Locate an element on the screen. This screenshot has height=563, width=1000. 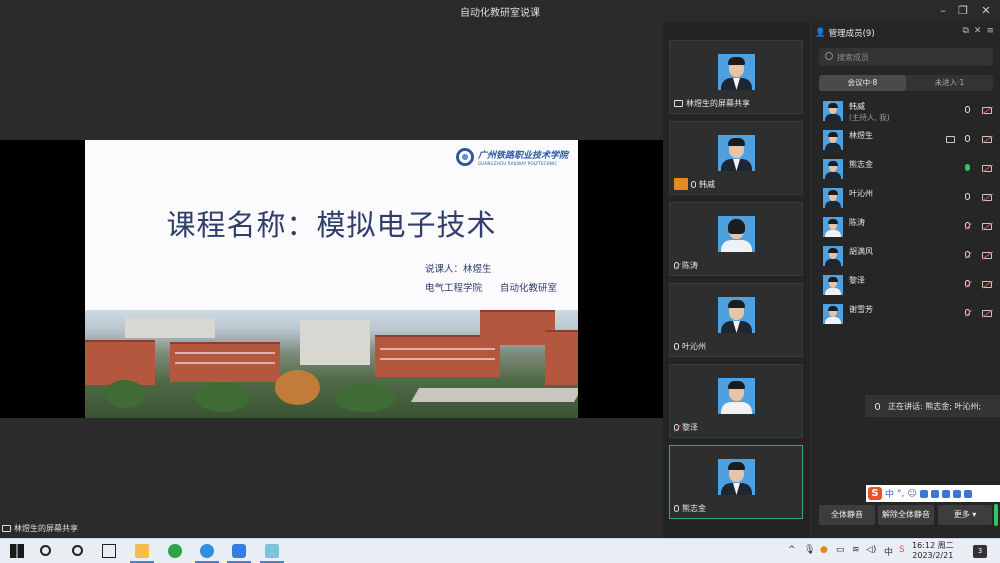
member-row-yeqinzhou: 叶沁州 is located at coordinates (905, 198).